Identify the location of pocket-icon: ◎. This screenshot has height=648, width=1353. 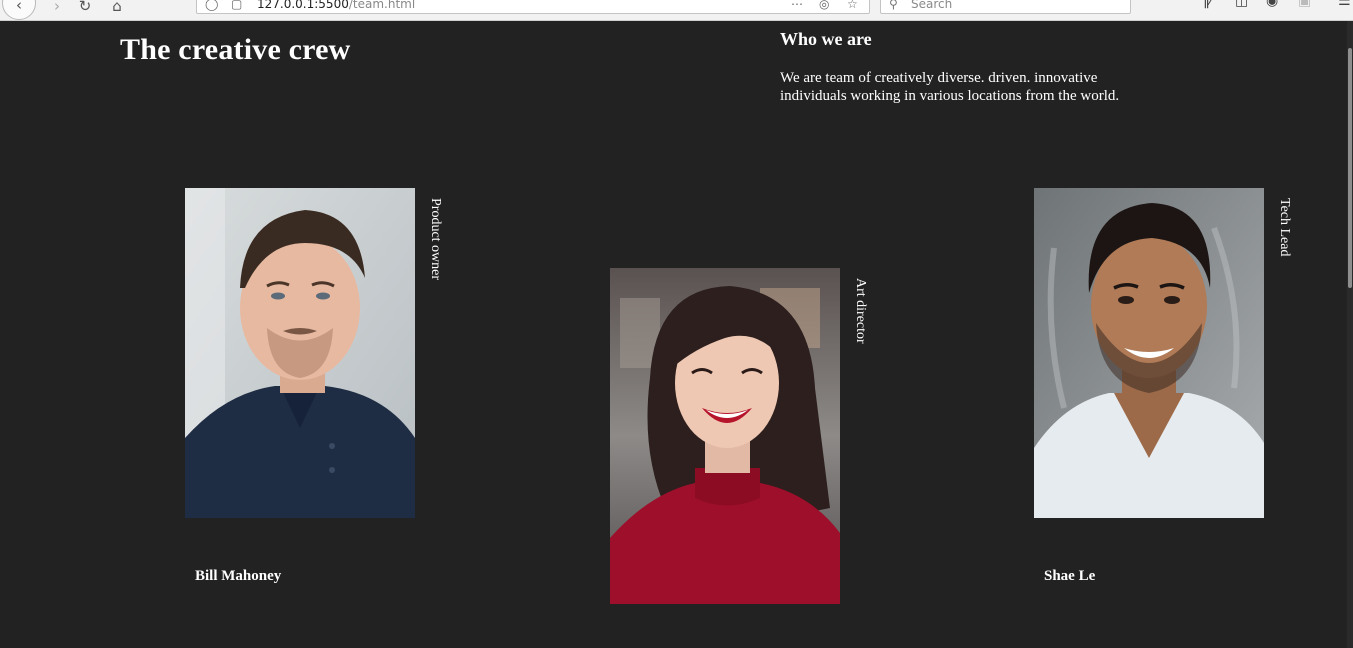
(824, 5).